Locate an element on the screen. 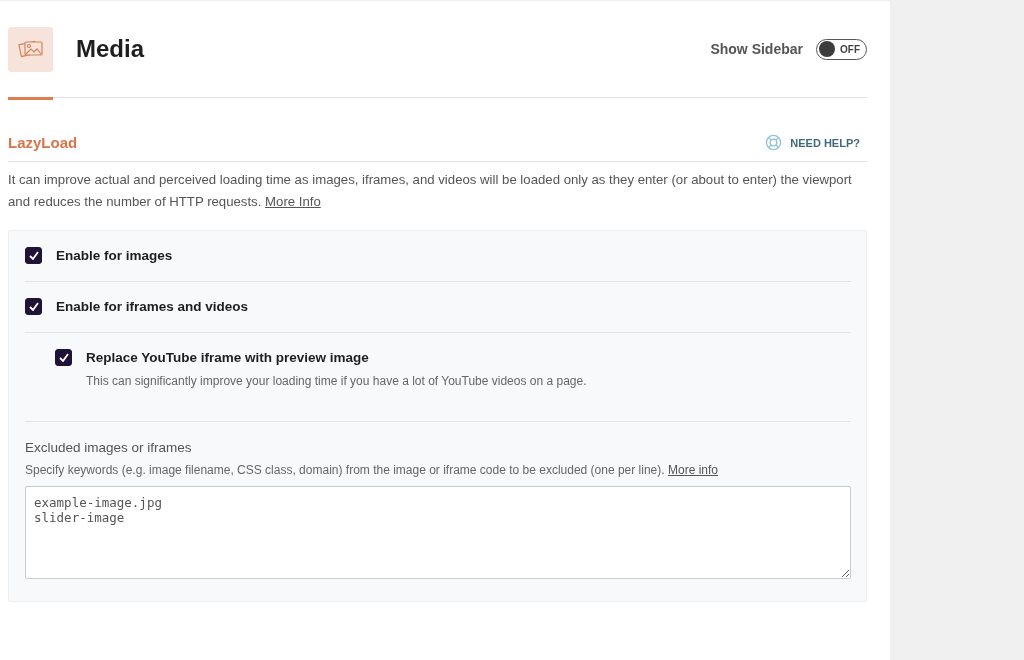  page-title: Media is located at coordinates (110, 49).